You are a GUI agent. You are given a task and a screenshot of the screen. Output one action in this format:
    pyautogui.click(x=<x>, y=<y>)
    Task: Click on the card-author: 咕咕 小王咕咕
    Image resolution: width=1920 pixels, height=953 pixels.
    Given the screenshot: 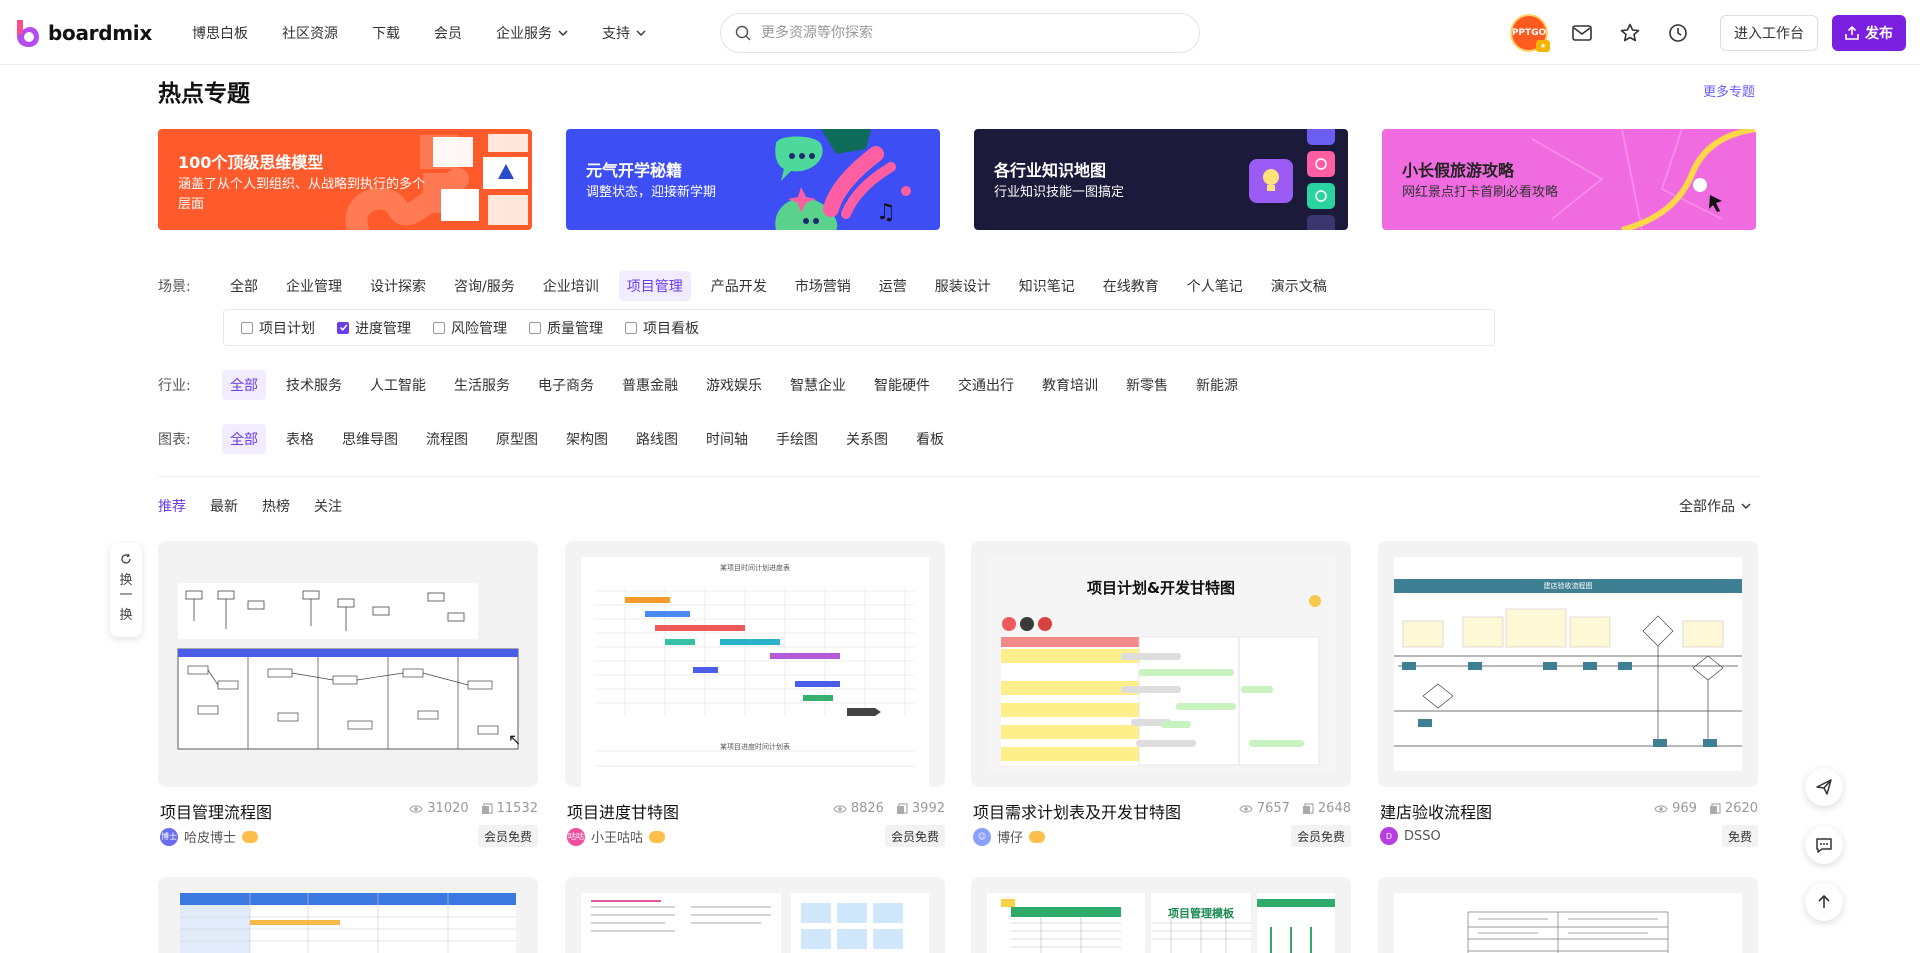 What is the action you would take?
    pyautogui.click(x=616, y=836)
    